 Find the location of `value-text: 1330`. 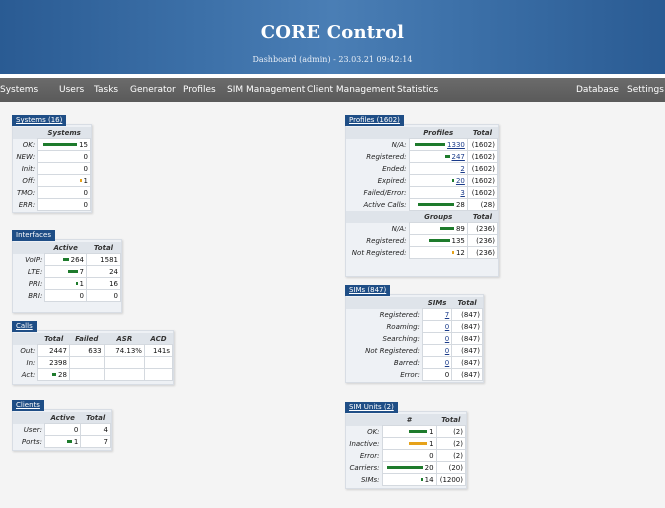

value-text: 1330 is located at coordinates (456, 145).